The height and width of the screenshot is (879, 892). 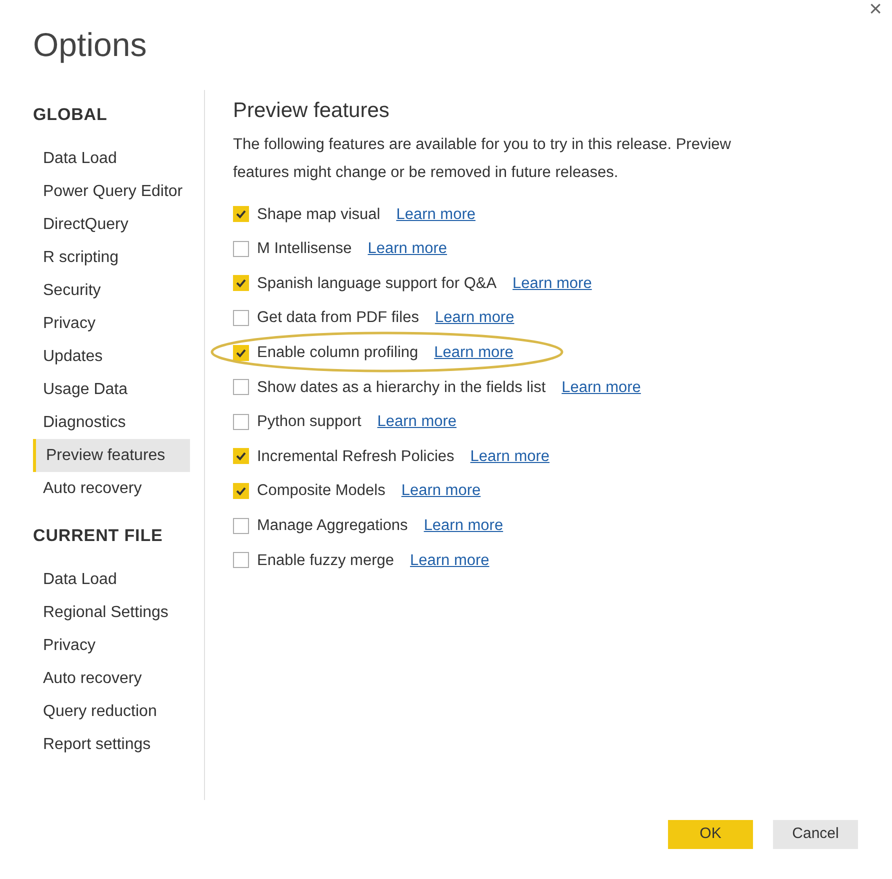 What do you see at coordinates (337, 353) in the screenshot?
I see `feature-label: Enable column profiling` at bounding box center [337, 353].